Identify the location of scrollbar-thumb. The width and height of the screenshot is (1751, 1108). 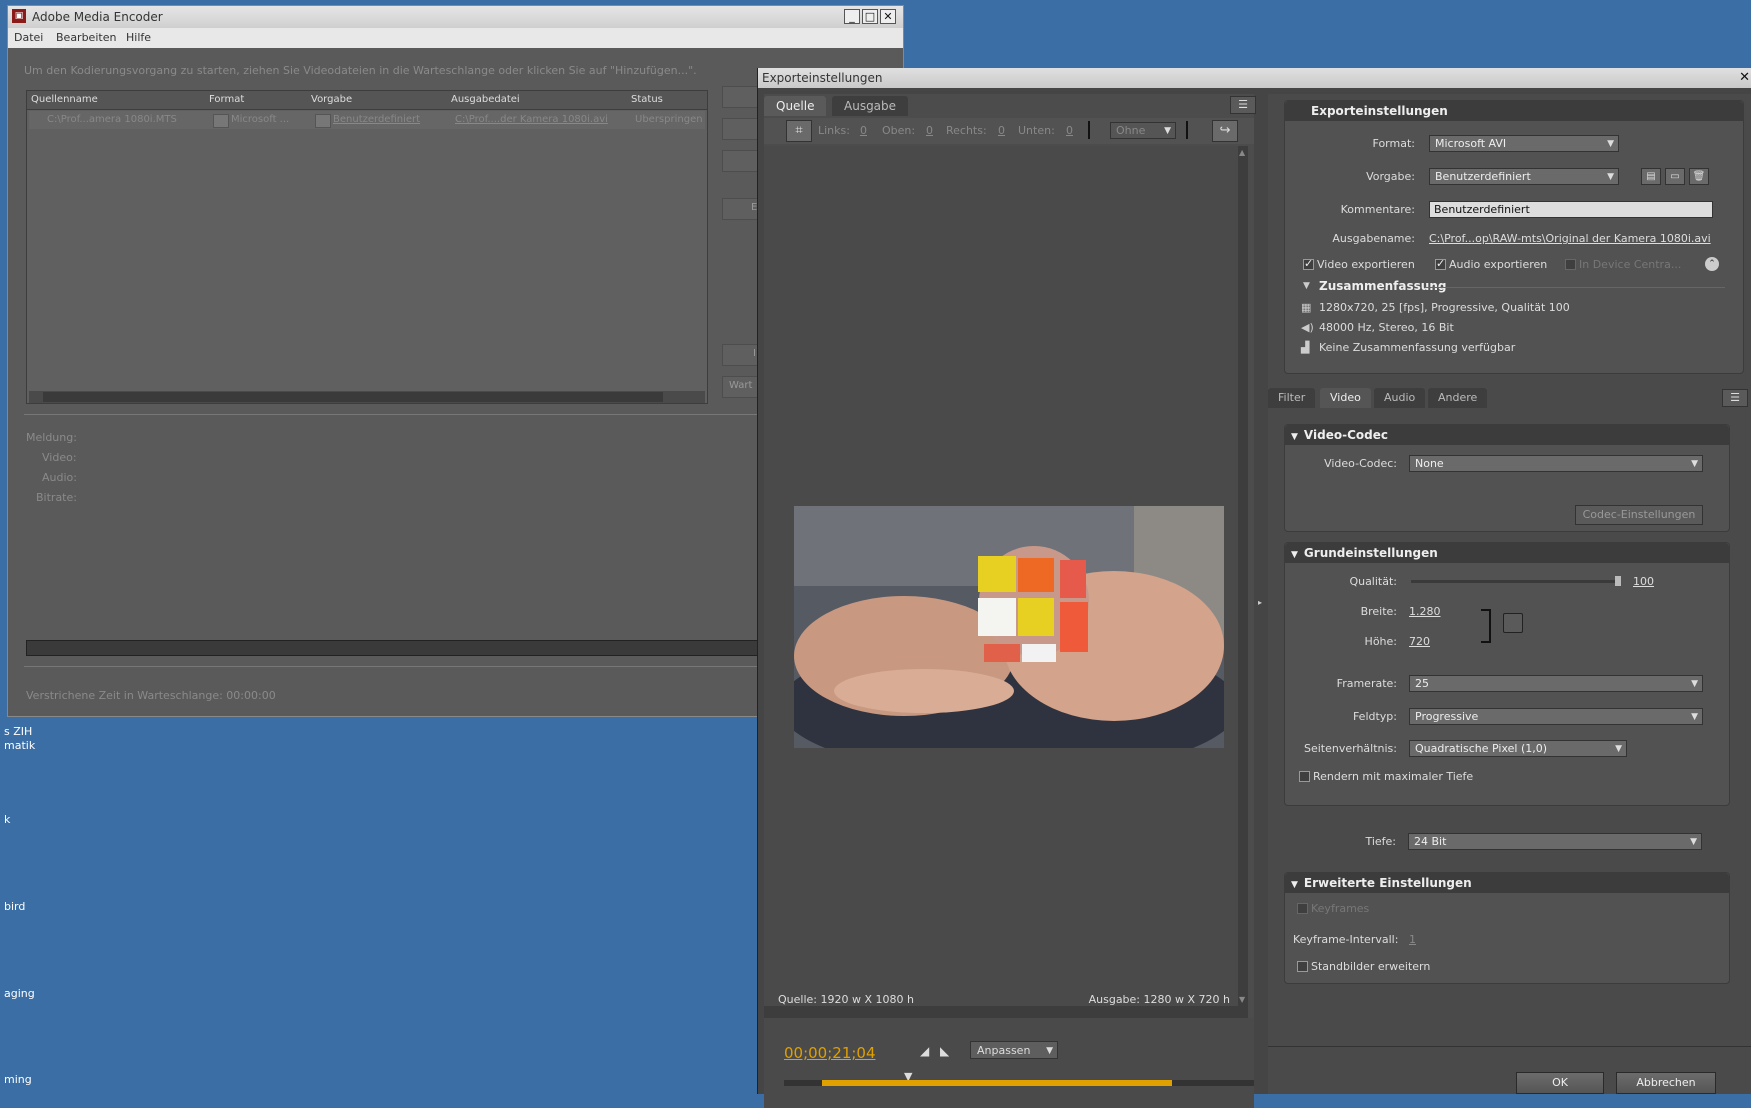
(353, 397).